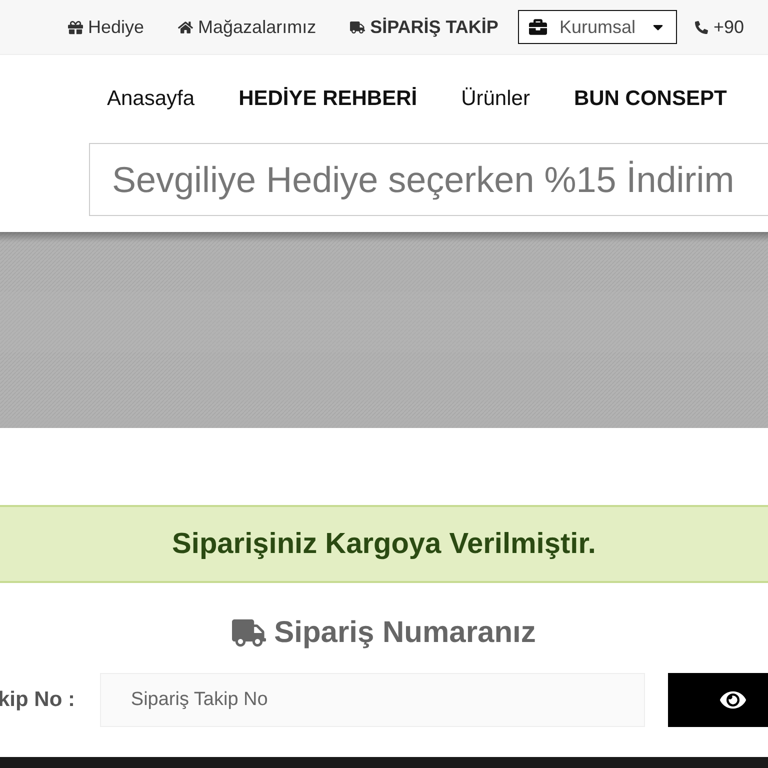  Describe the element at coordinates (358, 27) in the screenshot. I see `truck-icon` at that location.